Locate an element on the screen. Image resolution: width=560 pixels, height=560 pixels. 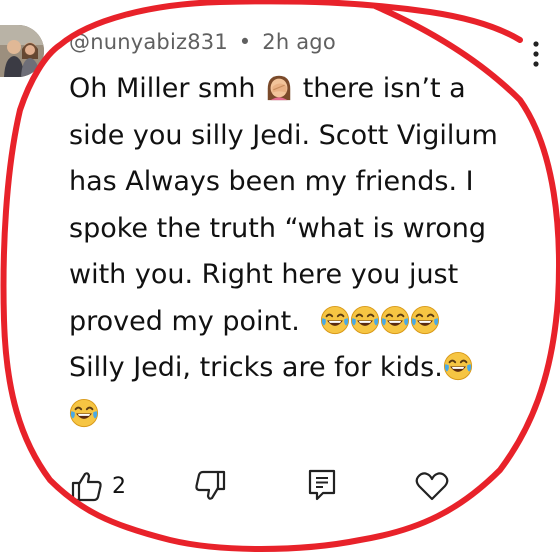
comment-line: side you silly Jedi. Scott Vigilum is located at coordinates (283, 135).